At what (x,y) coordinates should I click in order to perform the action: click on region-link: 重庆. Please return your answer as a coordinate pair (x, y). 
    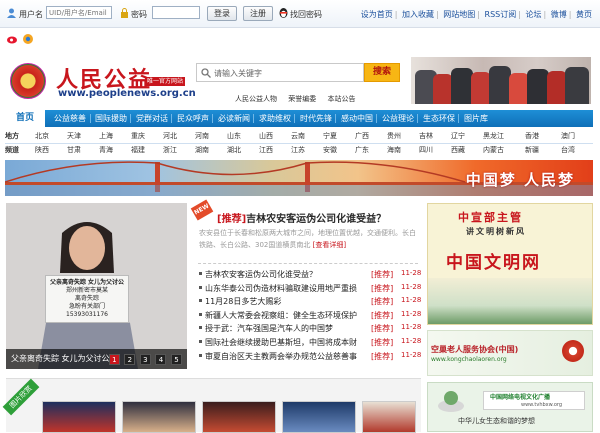
    Looking at the image, I should click on (138, 136).